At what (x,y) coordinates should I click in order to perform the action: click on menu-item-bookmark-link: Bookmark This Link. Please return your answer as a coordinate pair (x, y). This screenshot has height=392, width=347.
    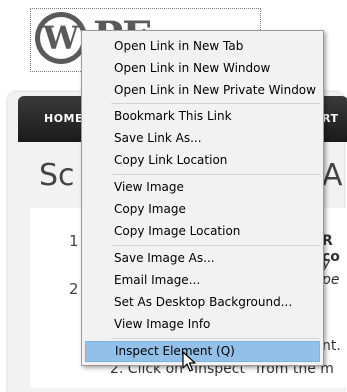
    Looking at the image, I should click on (202, 116).